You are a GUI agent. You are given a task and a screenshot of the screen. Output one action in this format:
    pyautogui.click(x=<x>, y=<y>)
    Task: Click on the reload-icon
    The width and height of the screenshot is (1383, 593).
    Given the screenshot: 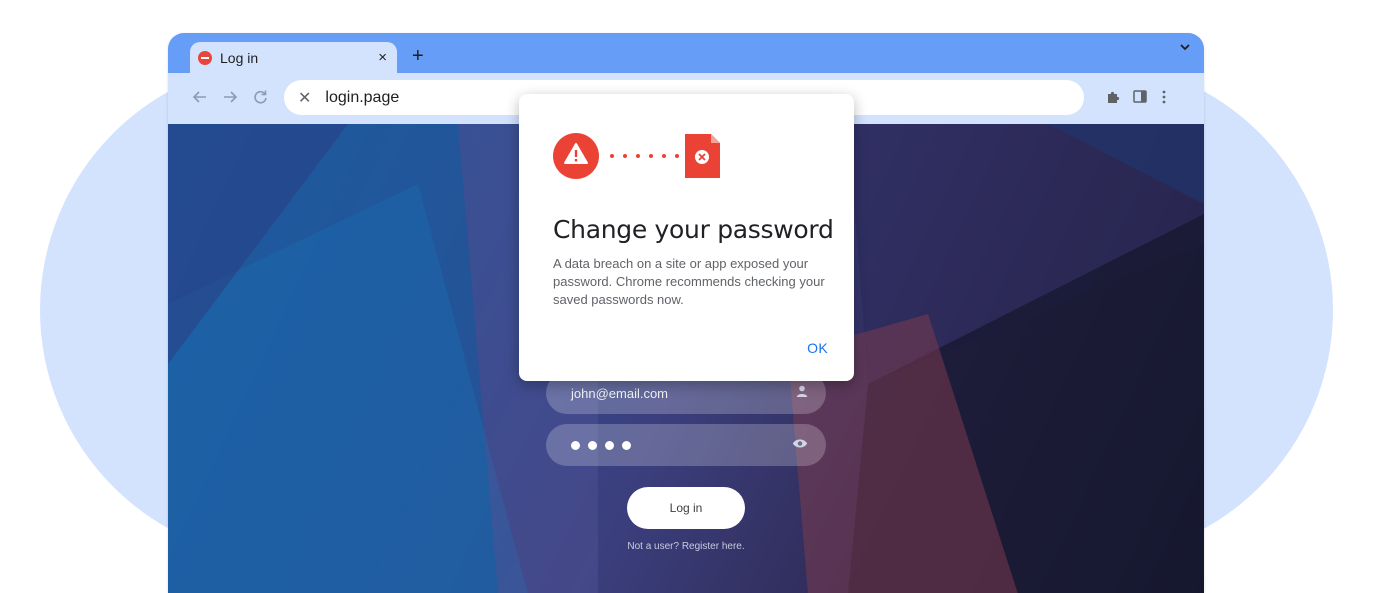 What is the action you would take?
    pyautogui.click(x=260, y=99)
    